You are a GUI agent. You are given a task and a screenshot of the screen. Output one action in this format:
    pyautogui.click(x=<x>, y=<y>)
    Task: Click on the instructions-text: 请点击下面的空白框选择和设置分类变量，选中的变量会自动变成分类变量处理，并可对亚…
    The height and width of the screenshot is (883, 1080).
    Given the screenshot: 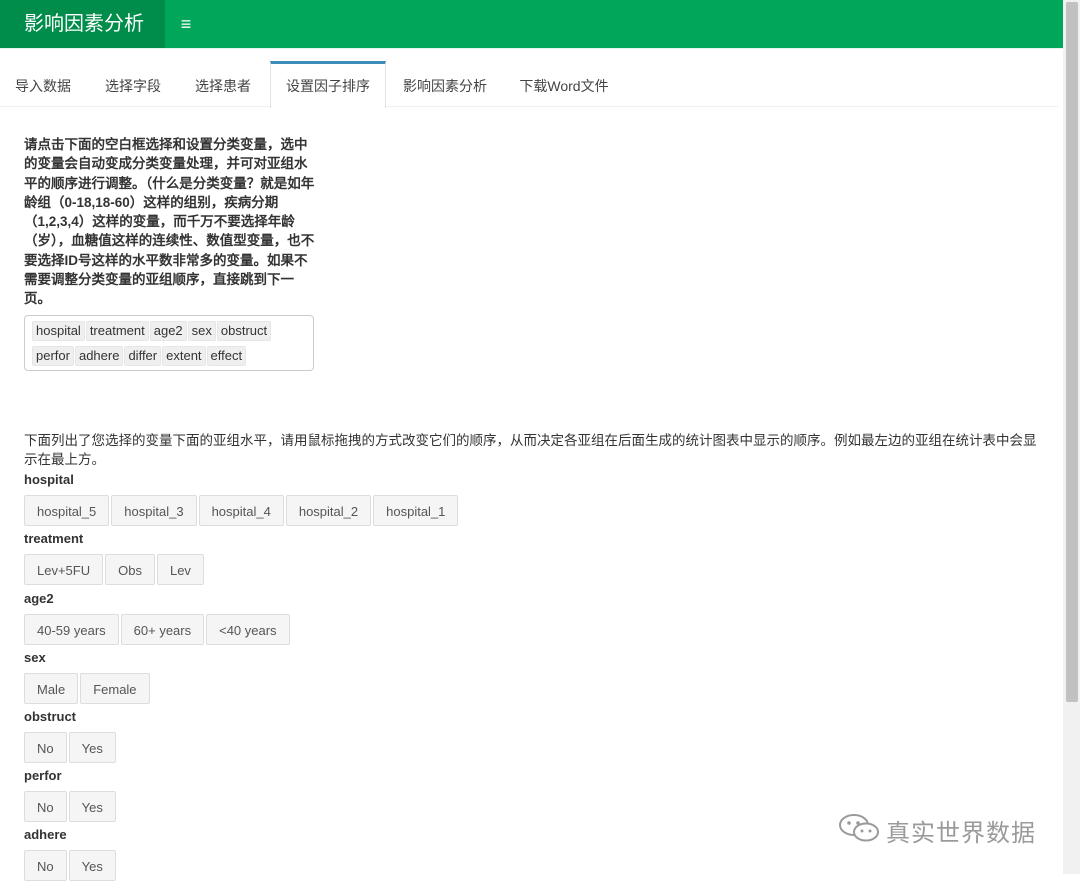 What is the action you would take?
    pyautogui.click(x=169, y=222)
    